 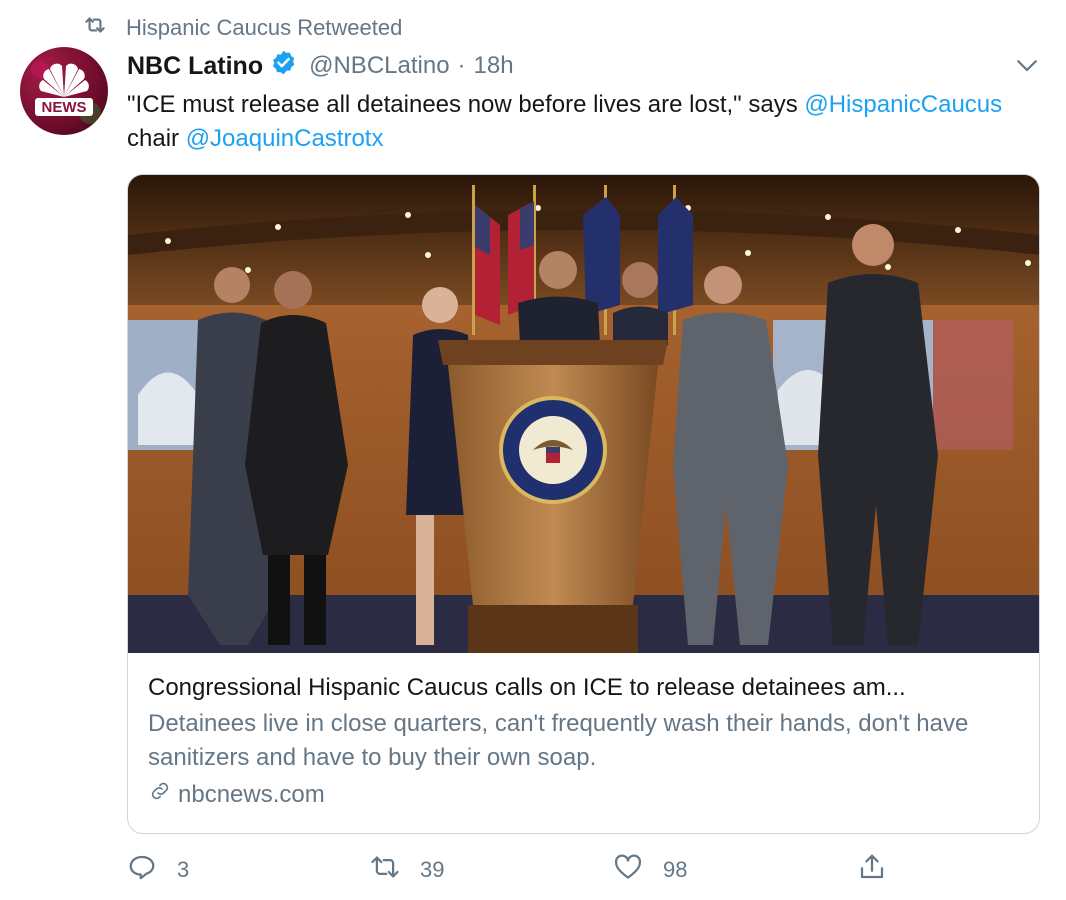 I want to click on tweet-header: NBC Latino @NBCLatino · 18h, so click(x=320, y=66).